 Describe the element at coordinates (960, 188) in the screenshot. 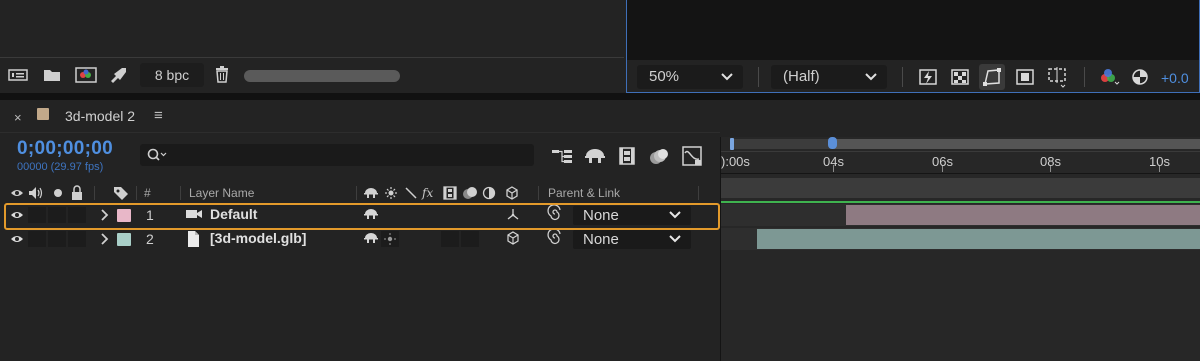

I see `time-graph-header` at that location.